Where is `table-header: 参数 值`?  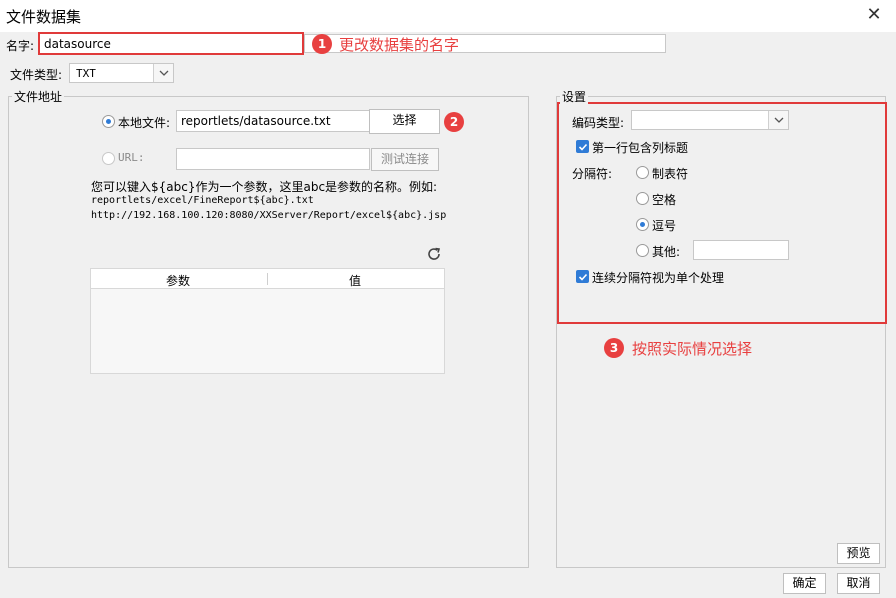 table-header: 参数 值 is located at coordinates (267, 279).